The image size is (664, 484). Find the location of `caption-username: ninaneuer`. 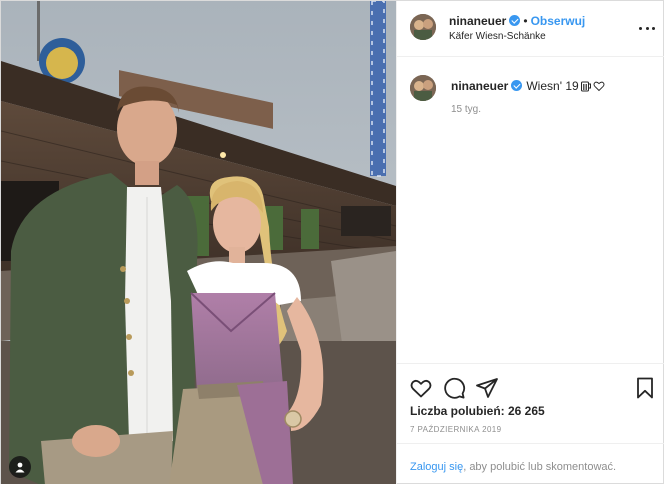

caption-username: ninaneuer is located at coordinates (479, 86).